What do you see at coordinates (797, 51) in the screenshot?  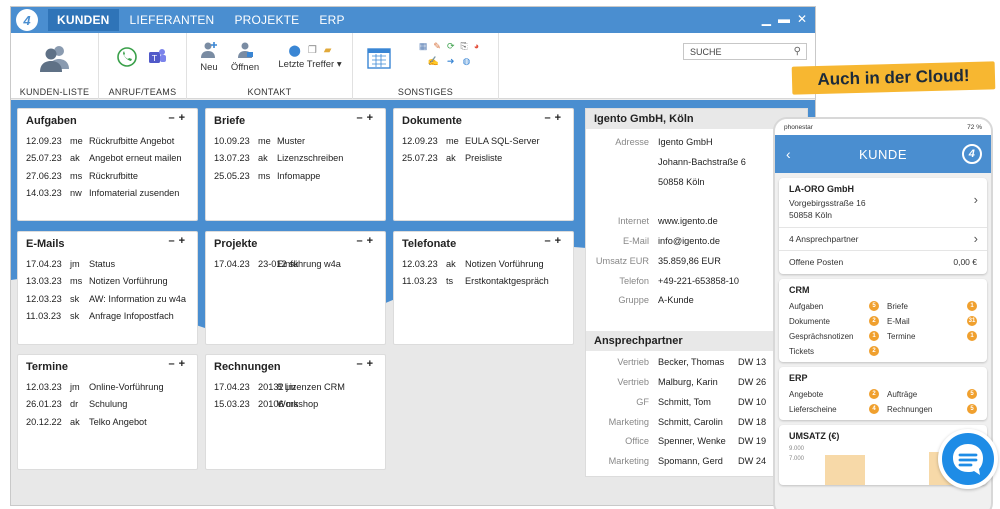 I see `search-icon: ⚲` at bounding box center [797, 51].